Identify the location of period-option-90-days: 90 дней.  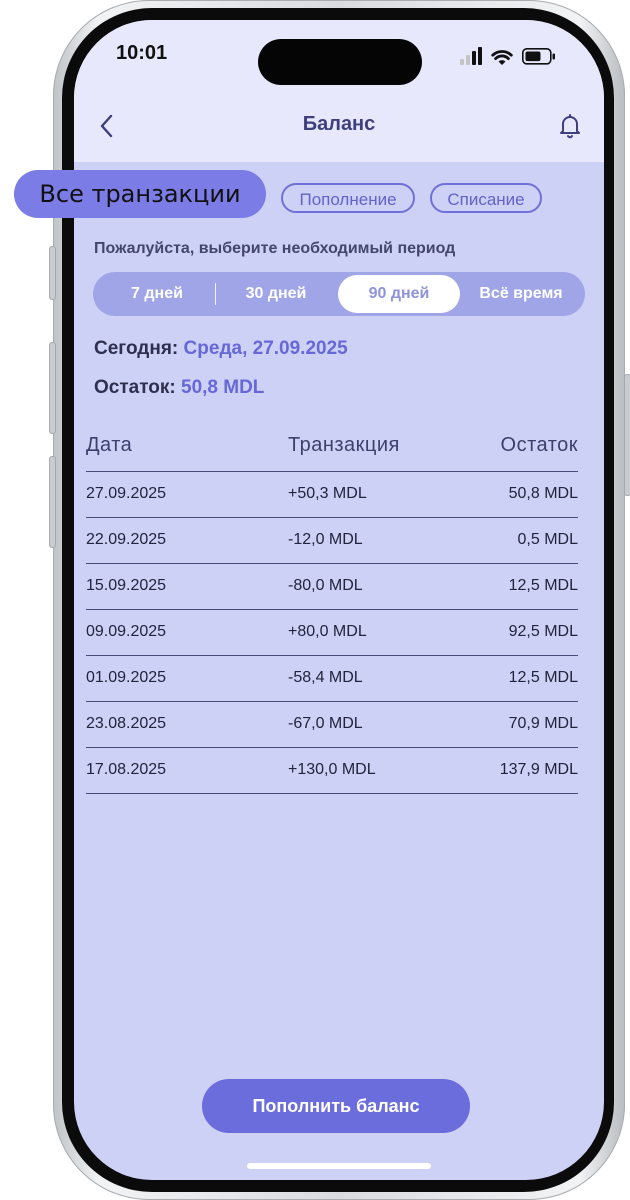
(399, 294).